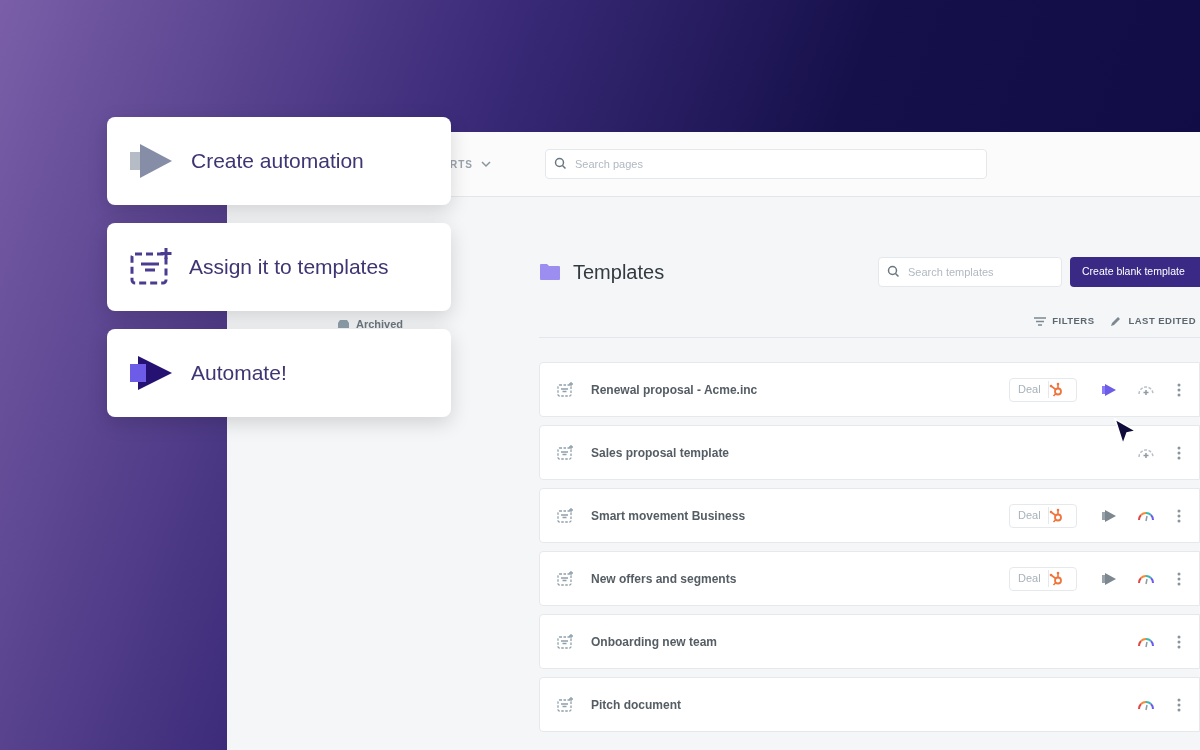  I want to click on sort-button: LAST EDITED, so click(1153, 321).